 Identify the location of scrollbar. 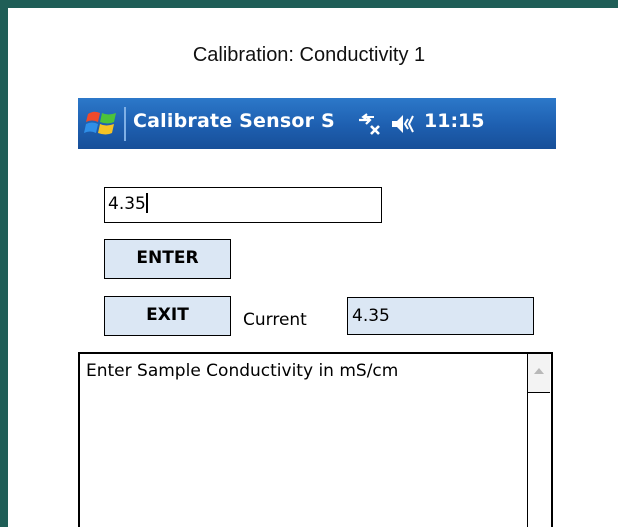
(539, 440).